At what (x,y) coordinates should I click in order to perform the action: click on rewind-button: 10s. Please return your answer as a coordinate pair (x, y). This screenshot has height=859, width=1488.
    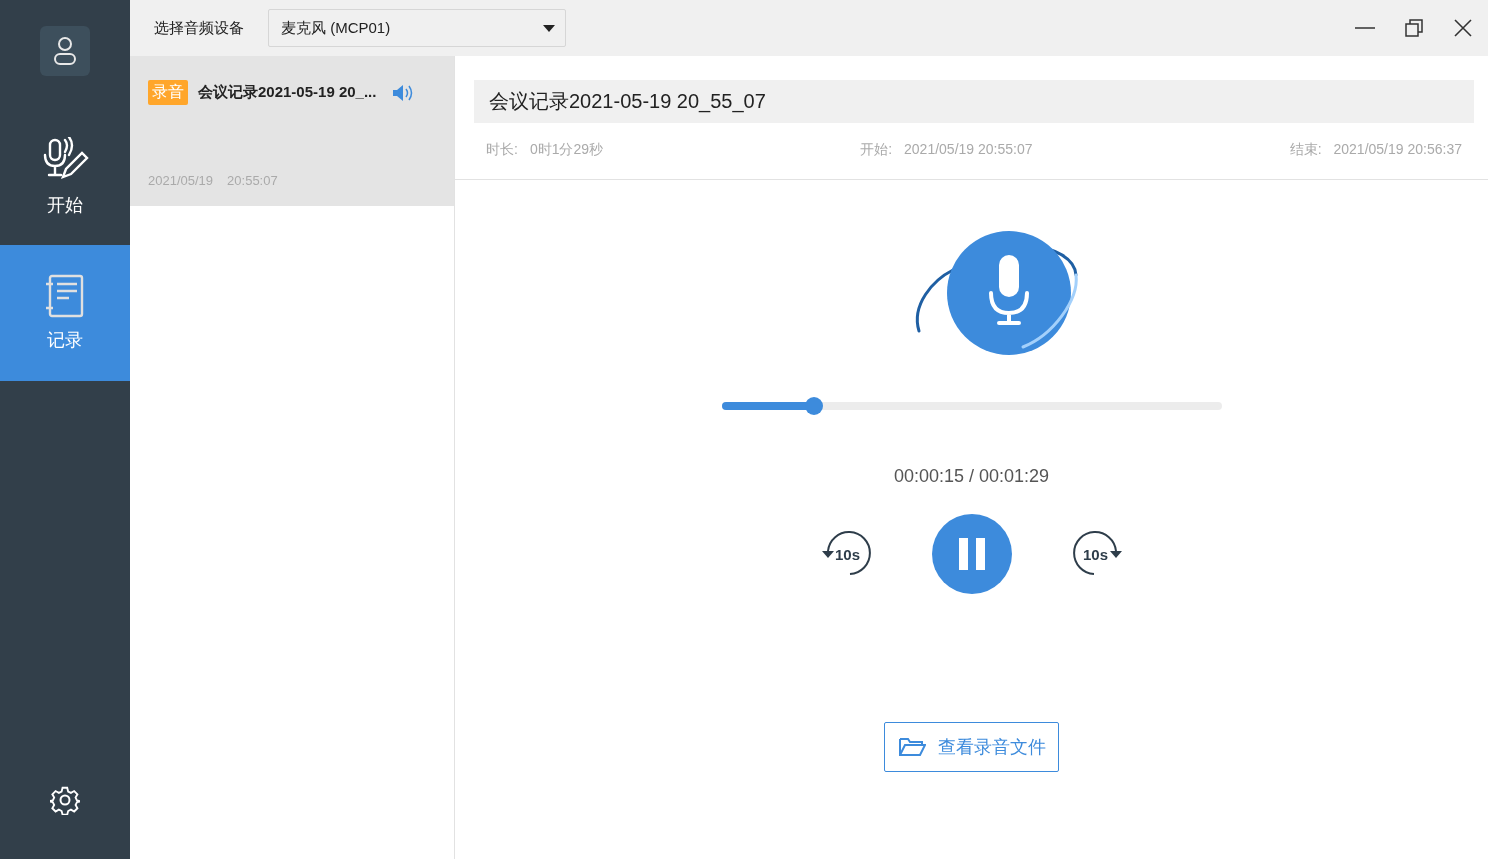
    Looking at the image, I should click on (847, 554).